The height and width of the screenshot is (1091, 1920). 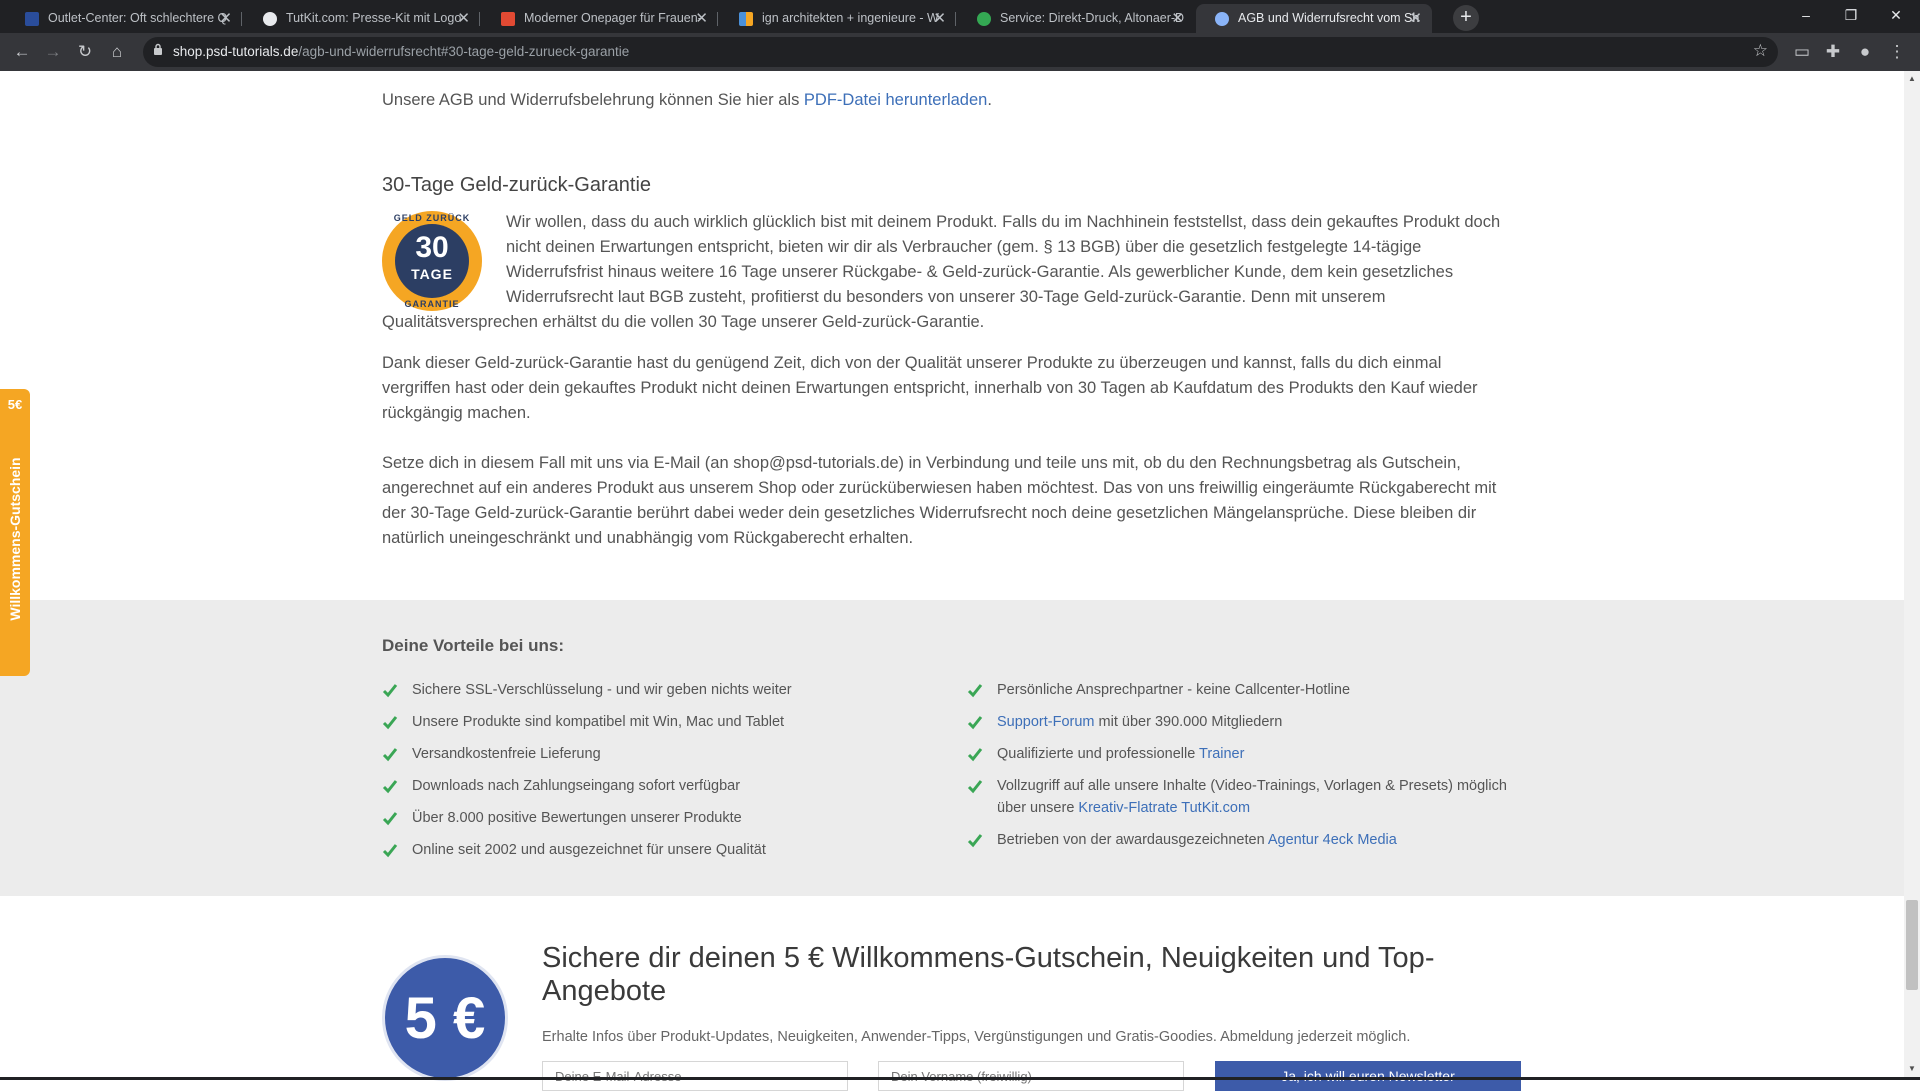 I want to click on restore-icon: ❐, so click(x=1851, y=15).